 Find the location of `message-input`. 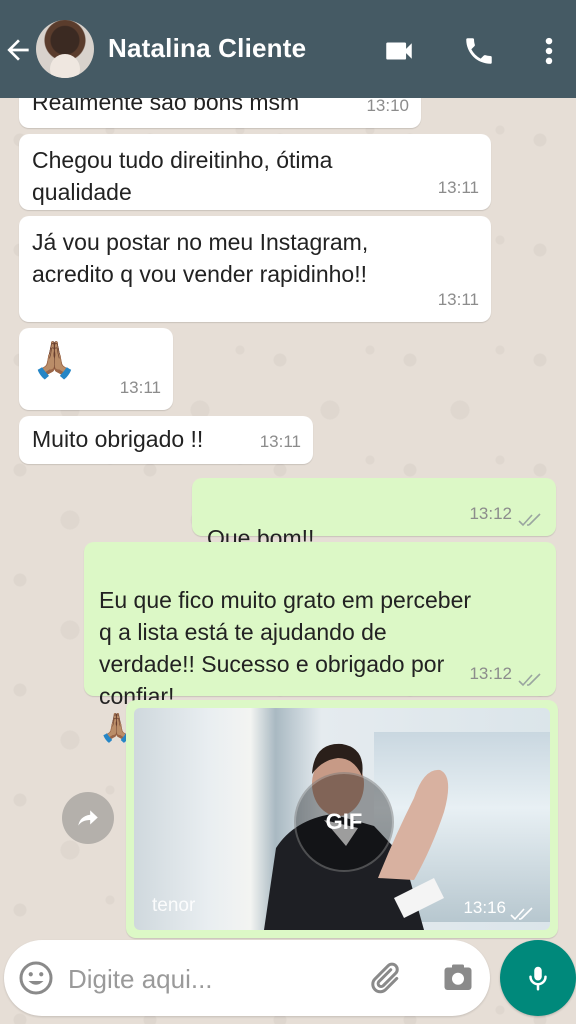

message-input is located at coordinates (208, 979).